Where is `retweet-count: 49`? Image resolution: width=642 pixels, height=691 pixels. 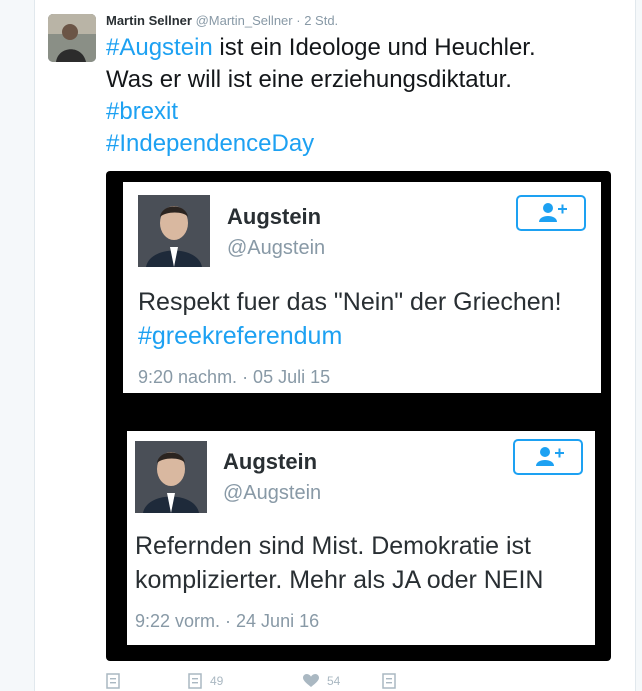
retweet-count: 49 is located at coordinates (217, 681).